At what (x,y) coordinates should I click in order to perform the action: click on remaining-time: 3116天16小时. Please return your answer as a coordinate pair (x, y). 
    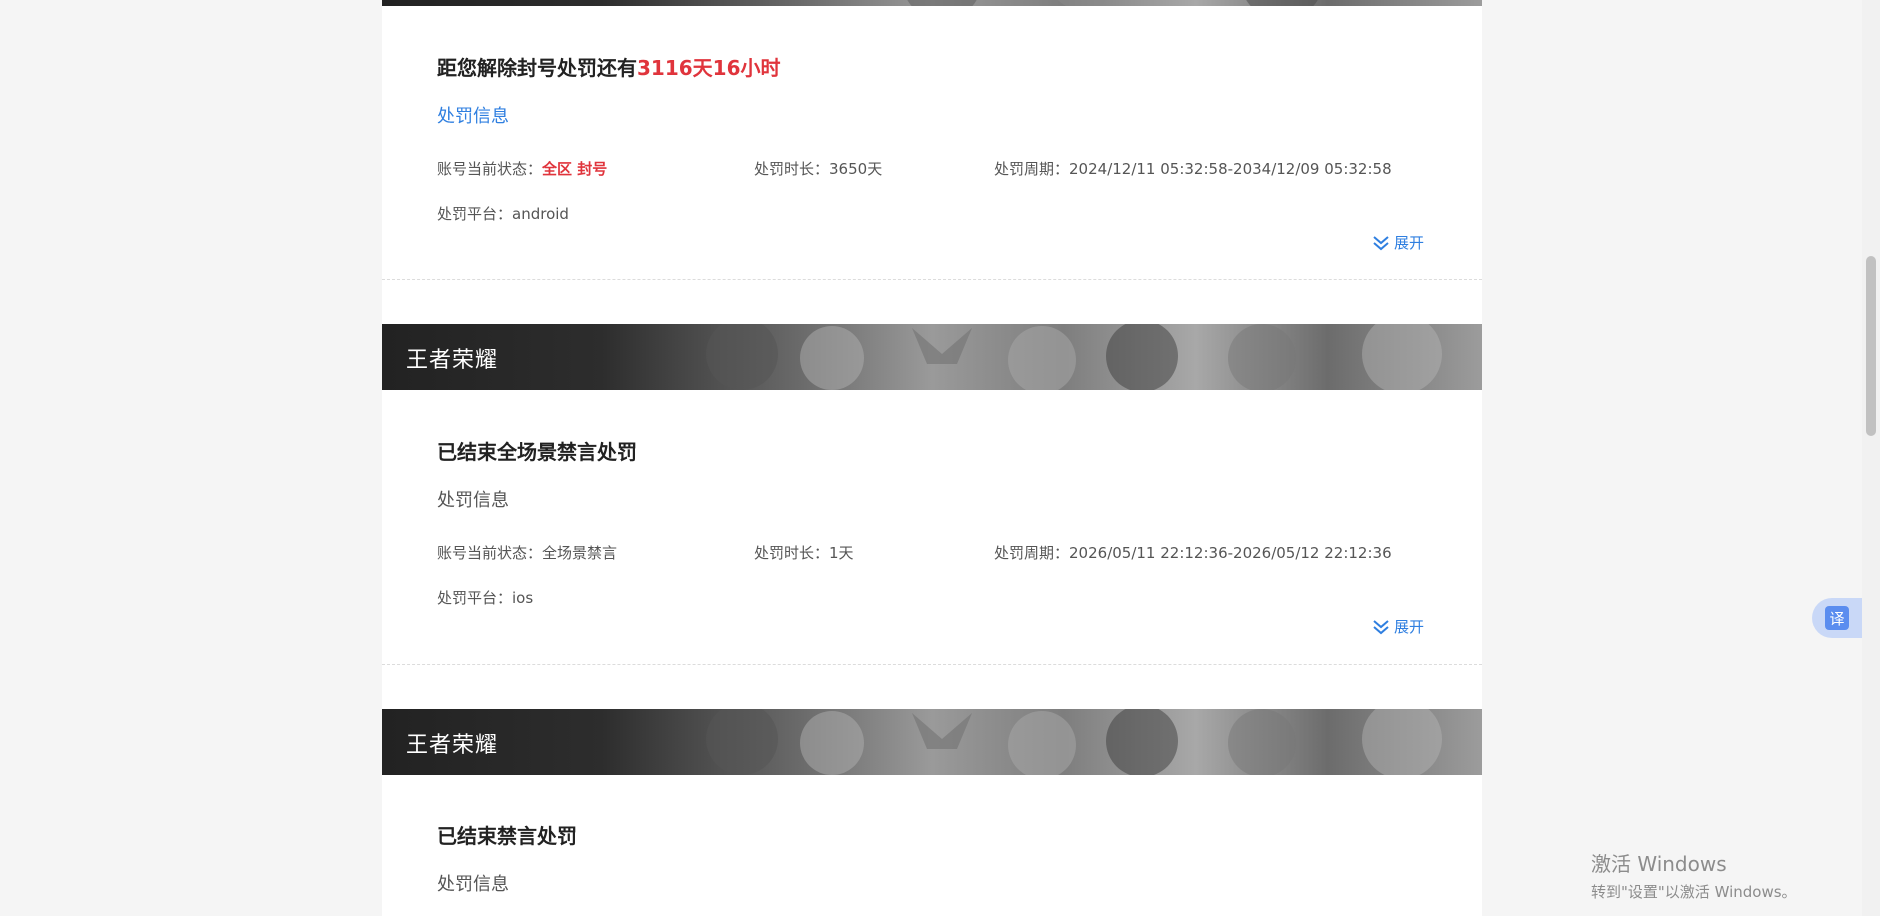
    Looking at the image, I should click on (709, 68).